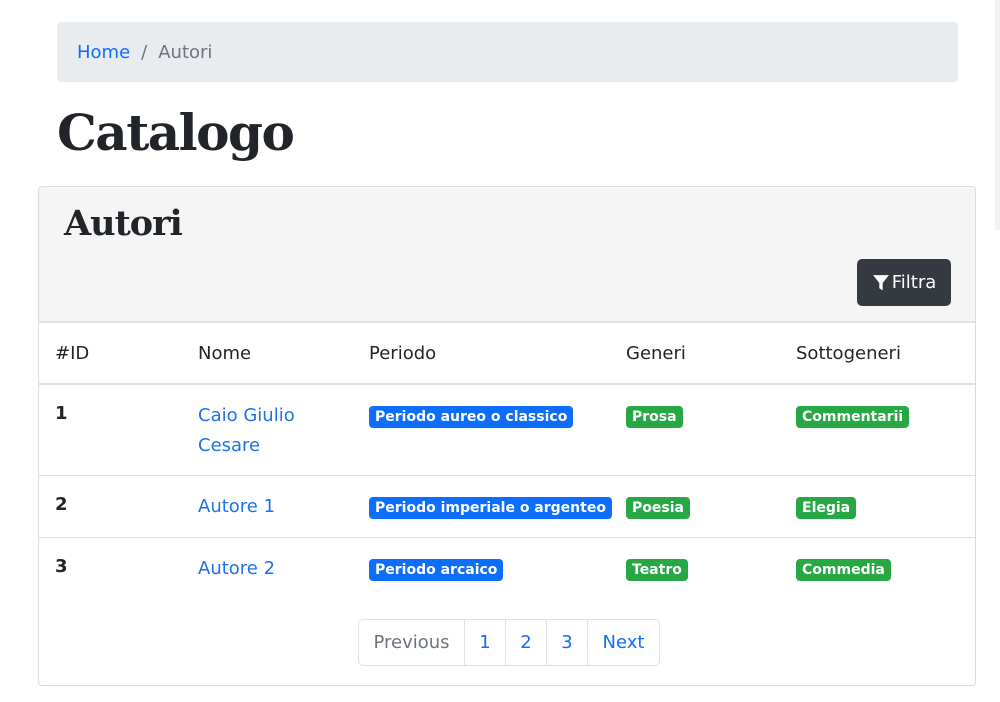 The height and width of the screenshot is (702, 1000). I want to click on sottogenere-badge: Commentarii, so click(853, 417).